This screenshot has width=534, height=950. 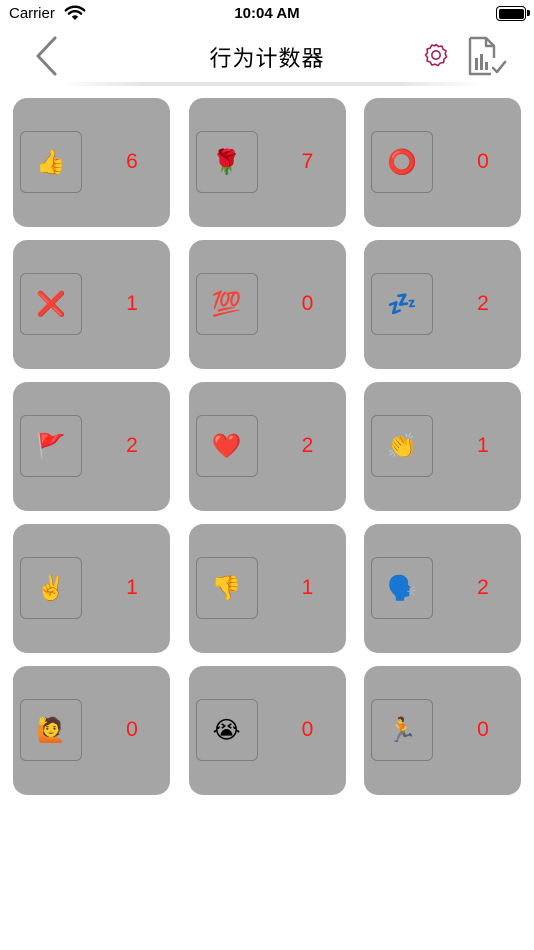 I want to click on speaking-head-icon: 🗣️, so click(x=402, y=588).